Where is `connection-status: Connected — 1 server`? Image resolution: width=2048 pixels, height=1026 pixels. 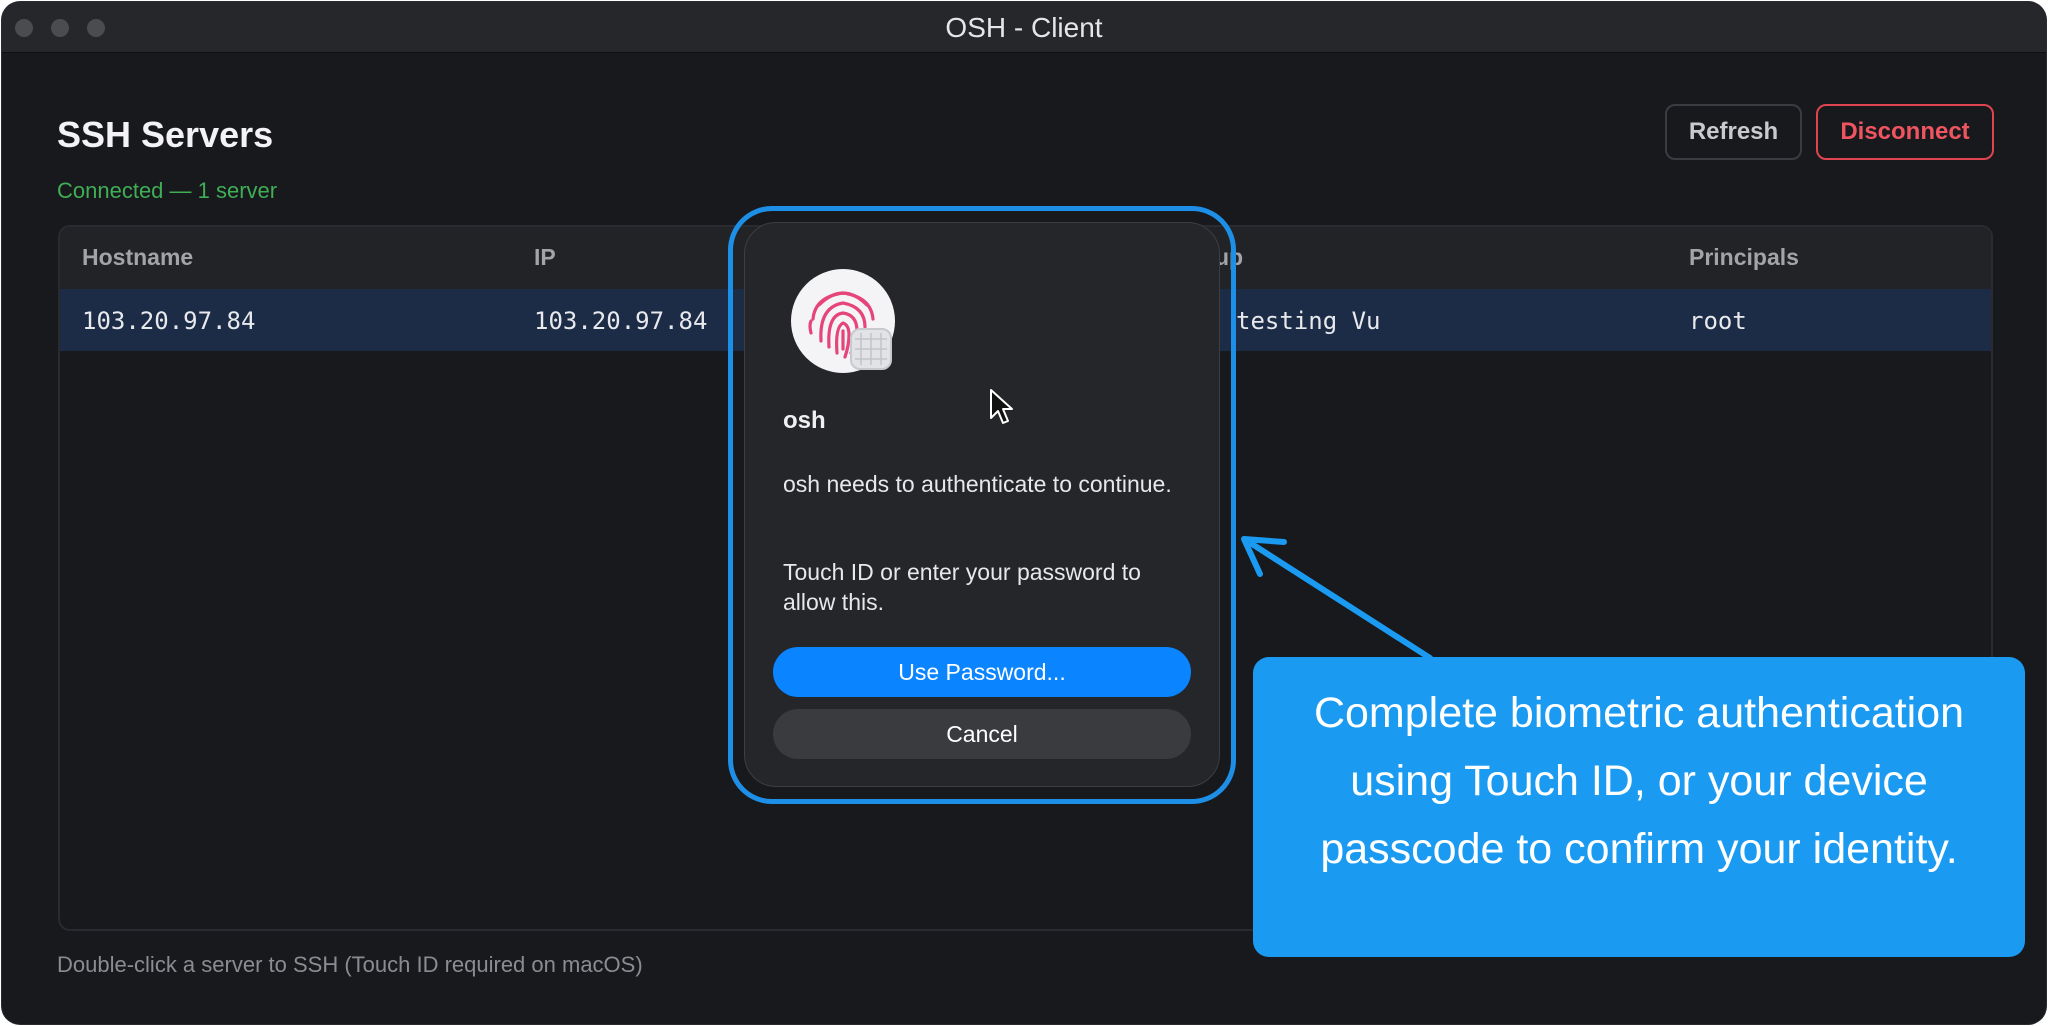 connection-status: Connected — 1 server is located at coordinates (167, 190).